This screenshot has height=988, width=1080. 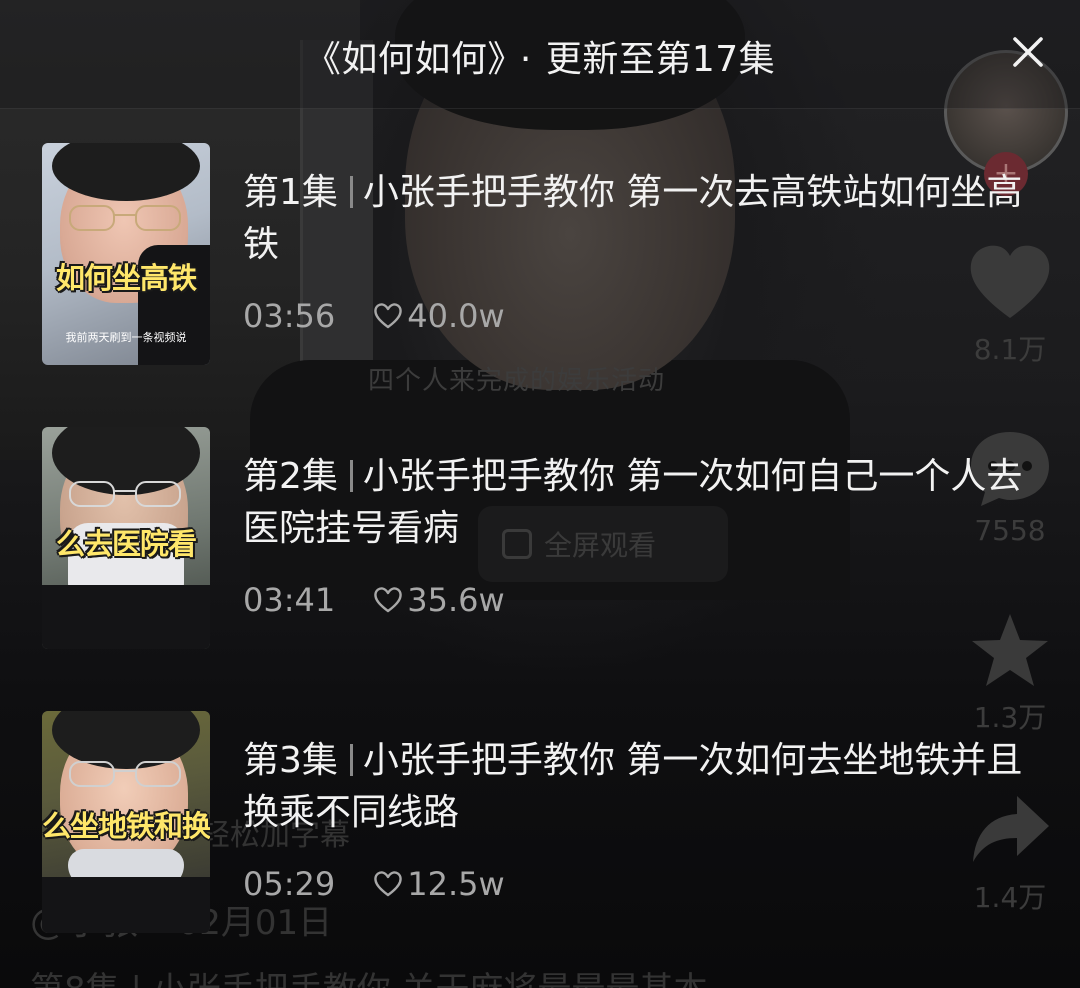 What do you see at coordinates (290, 760) in the screenshot?
I see `episode-label: 第3集` at bounding box center [290, 760].